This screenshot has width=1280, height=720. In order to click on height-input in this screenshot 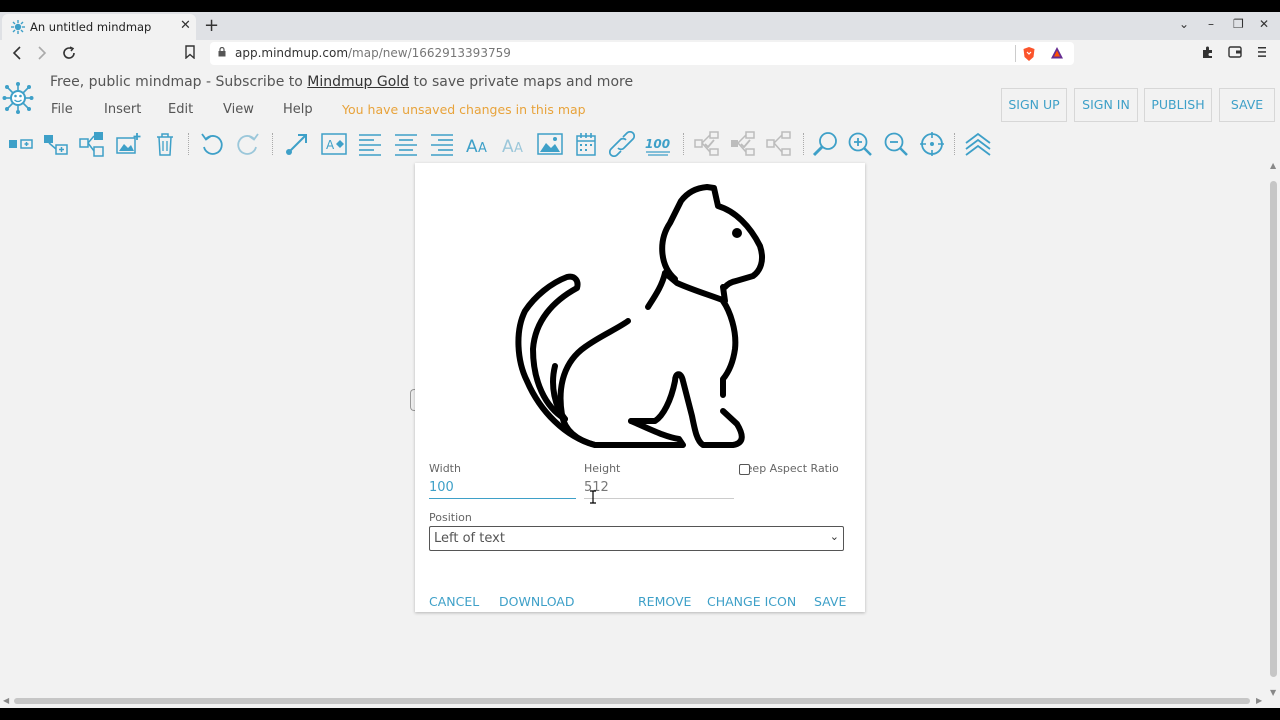, I will do `click(659, 488)`.